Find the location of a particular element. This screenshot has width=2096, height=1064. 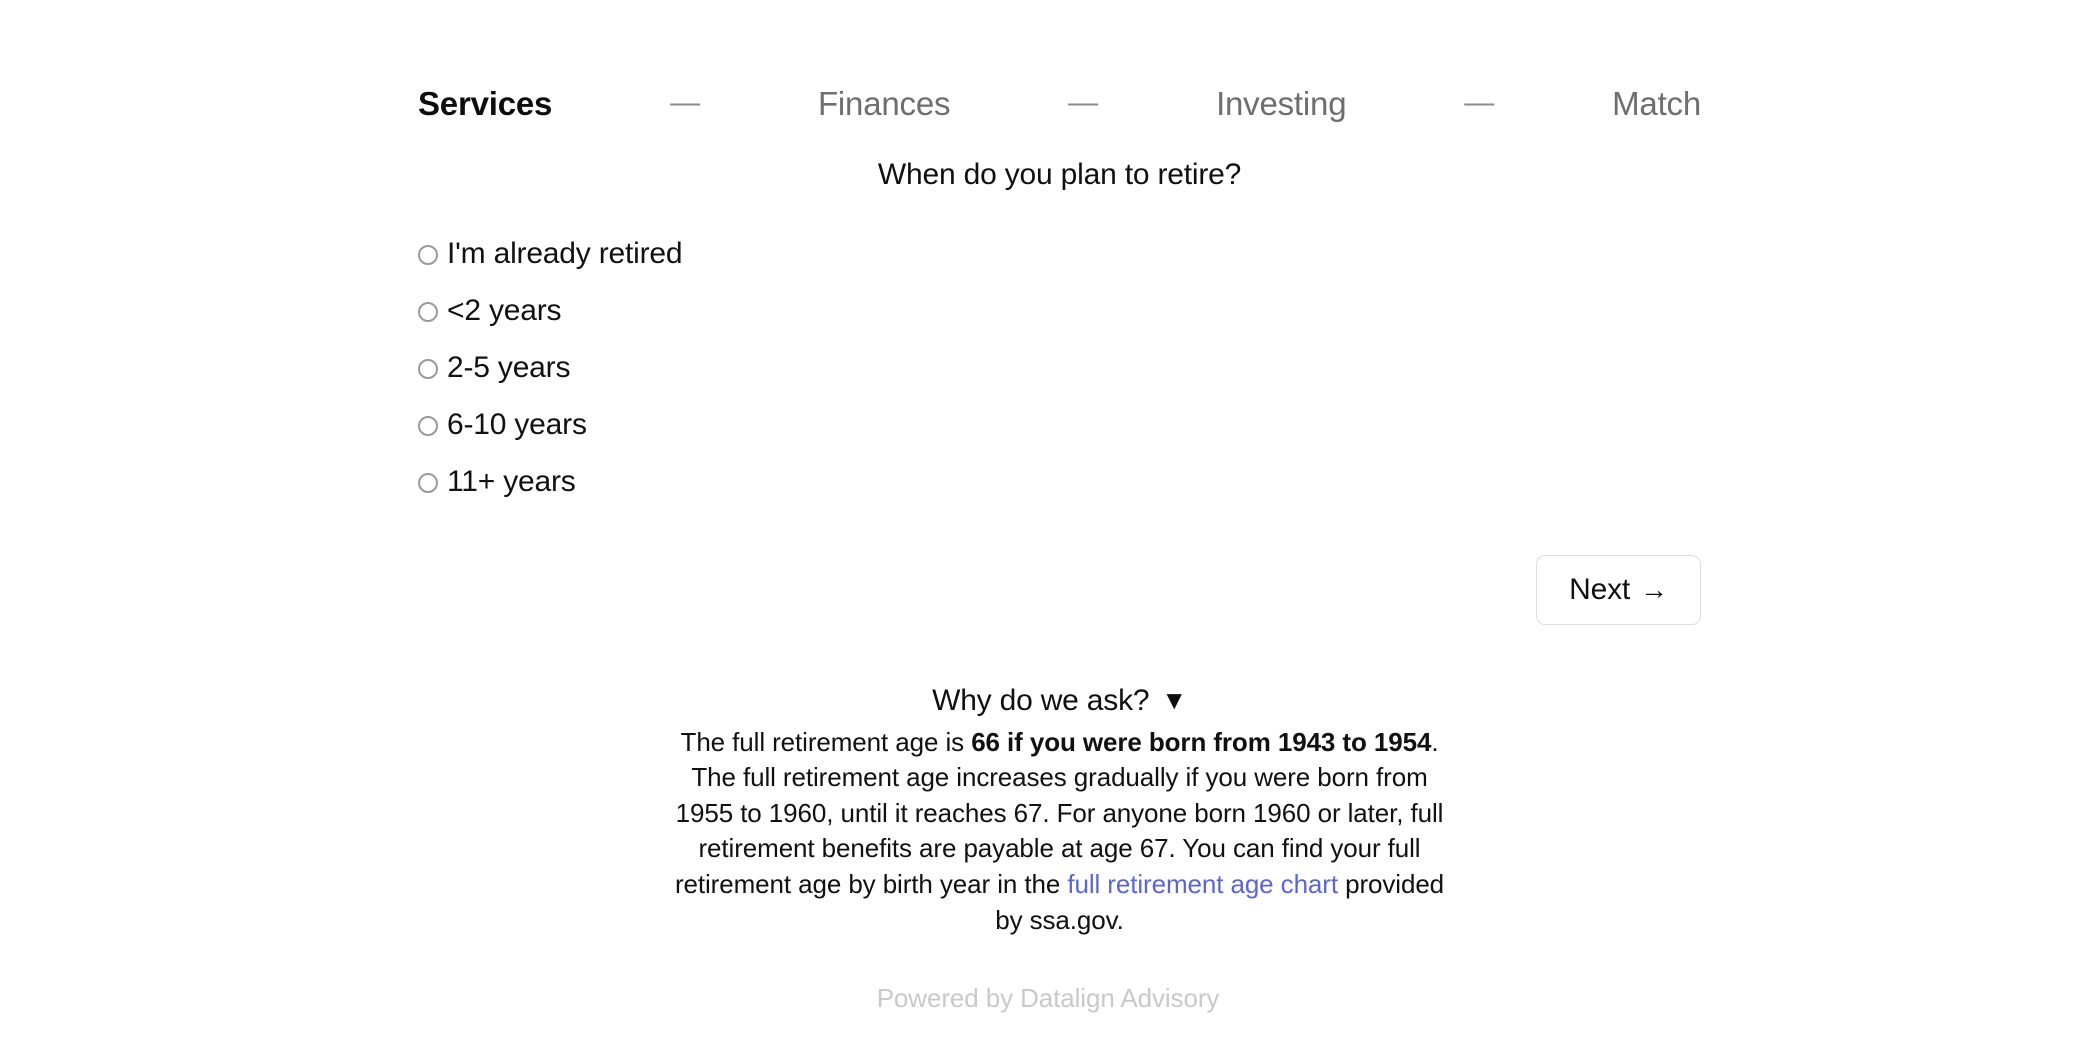

option-label: <2 years is located at coordinates (504, 310).